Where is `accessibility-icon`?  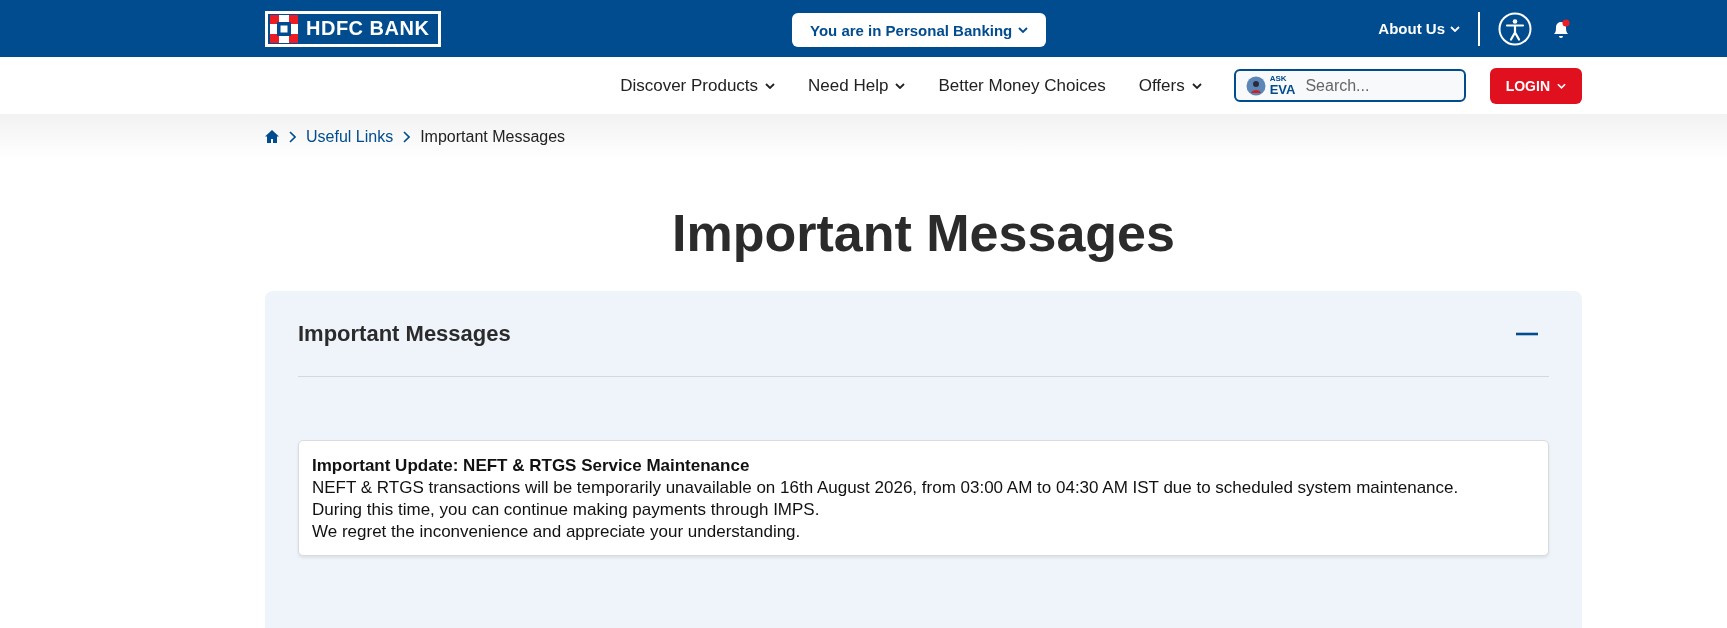
accessibility-icon is located at coordinates (1515, 28).